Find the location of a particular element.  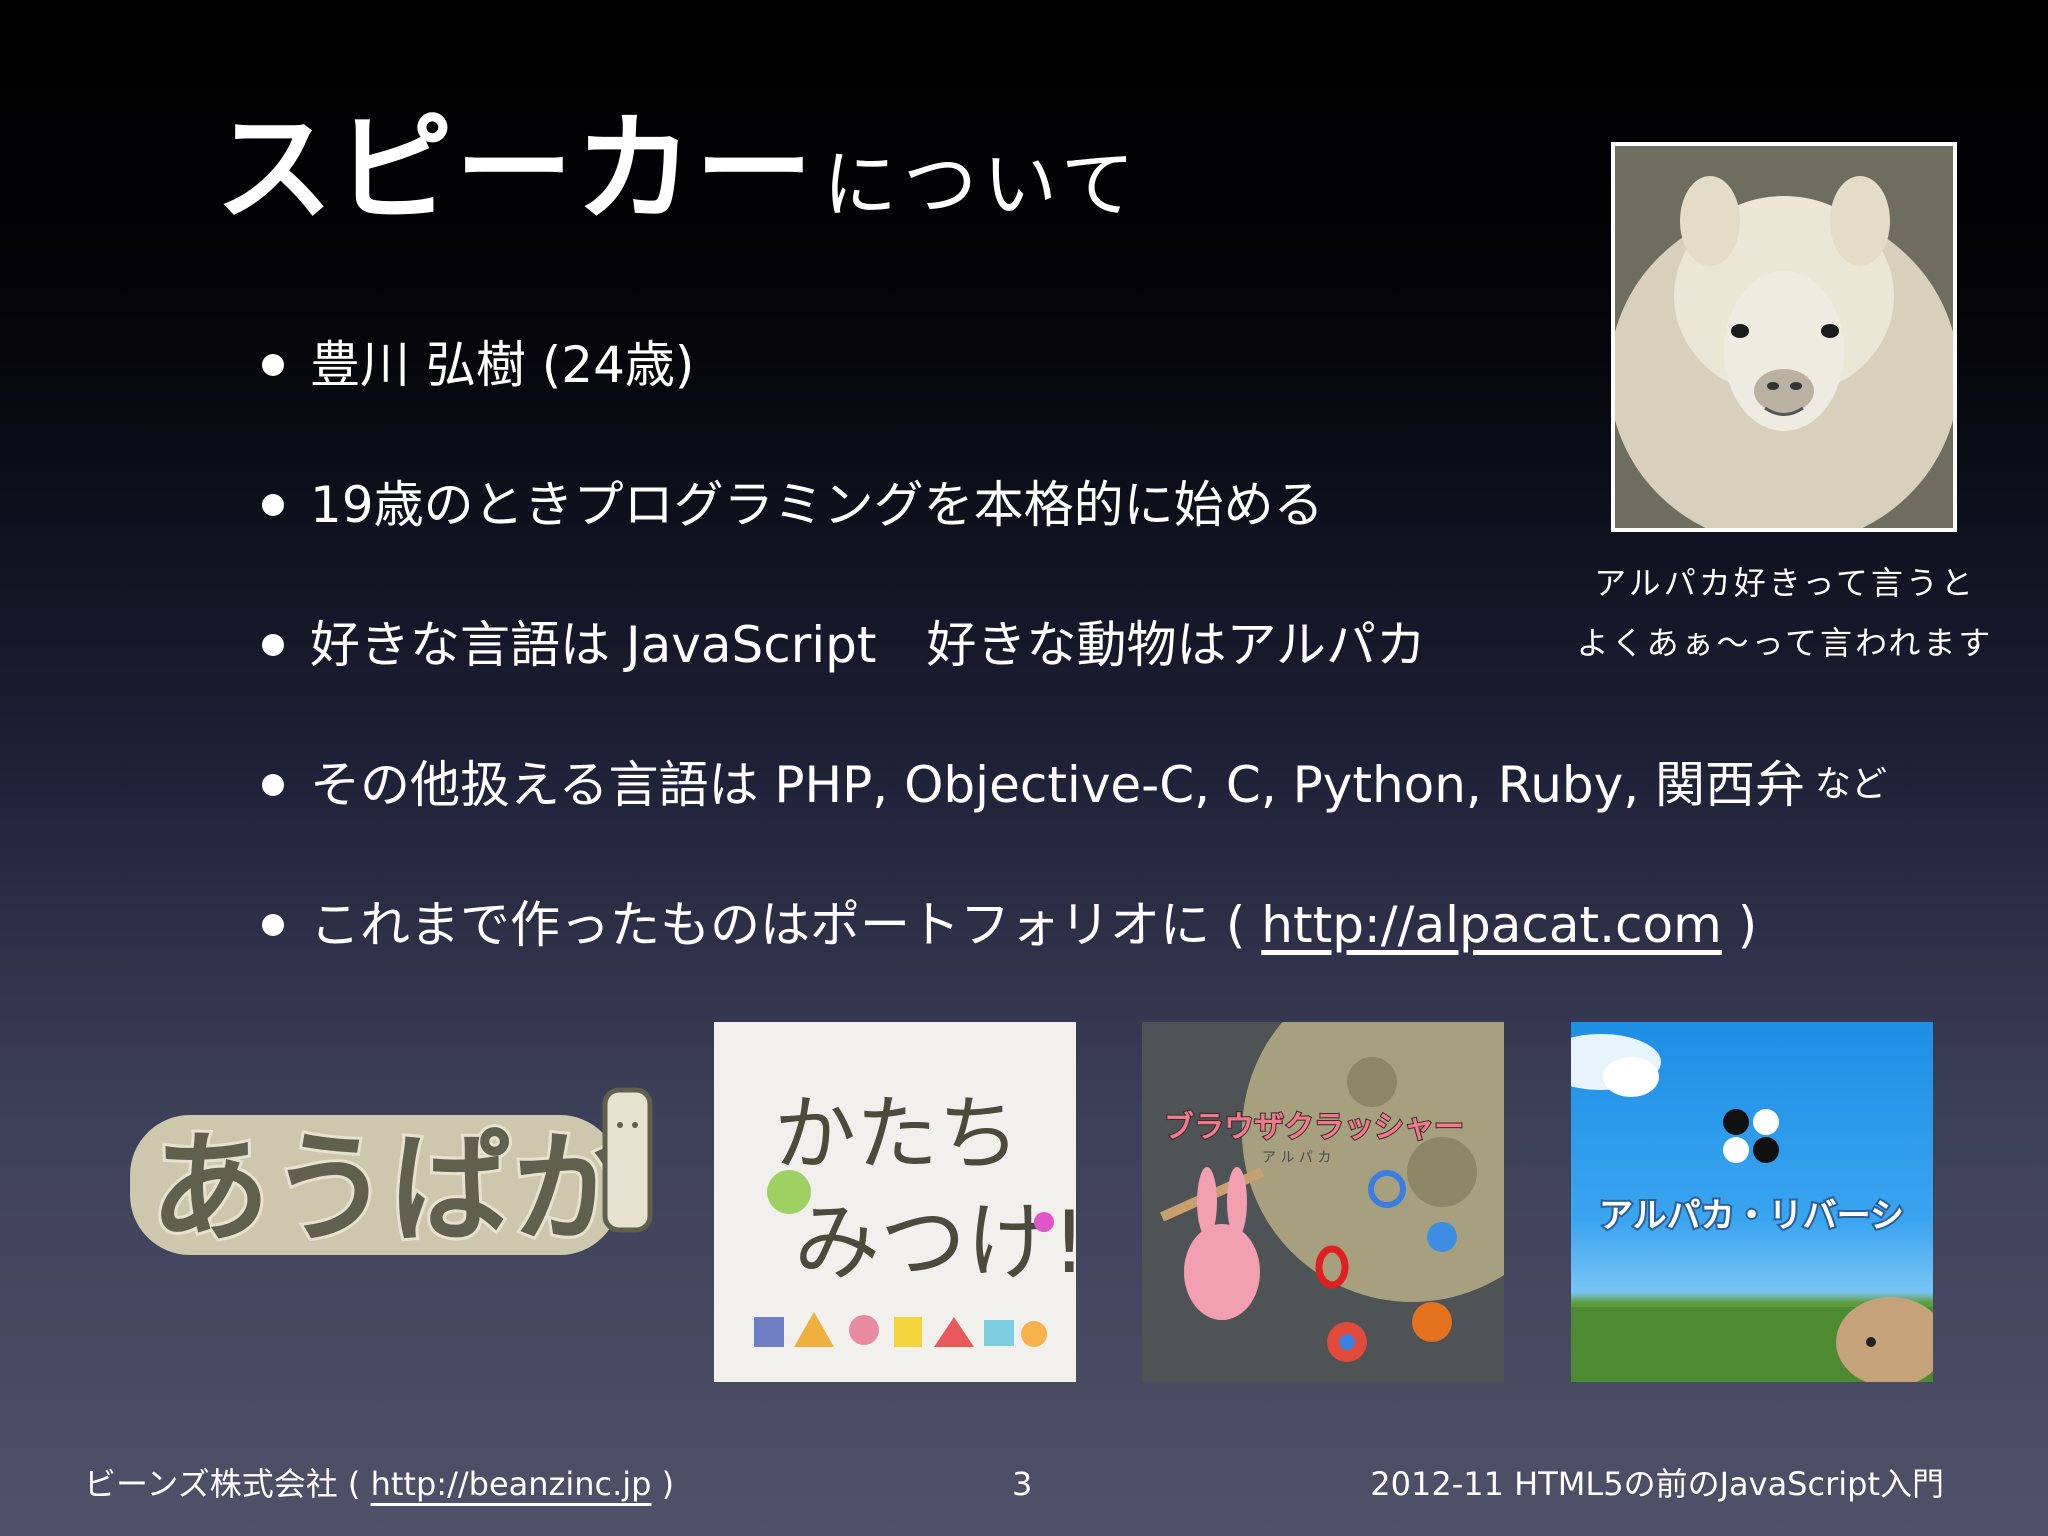

bullet-suffix: など is located at coordinates (1851, 784).